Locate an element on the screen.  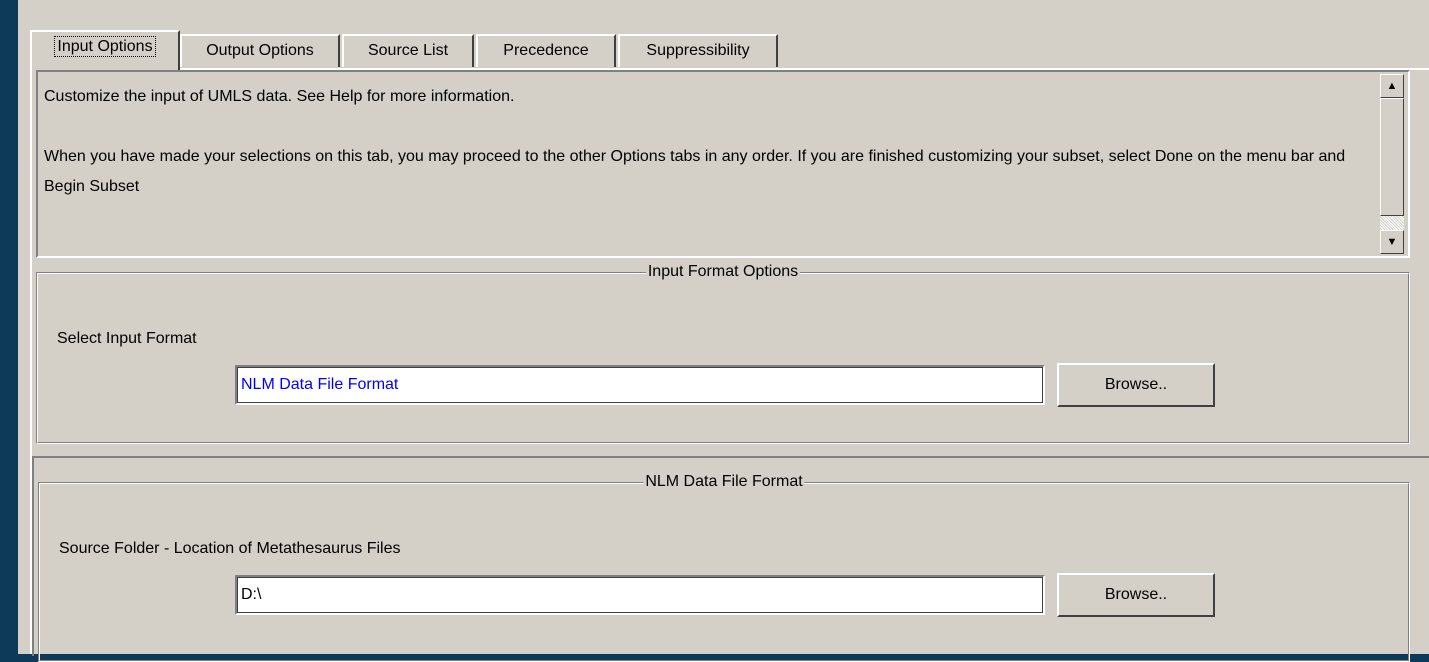
scroll-track is located at coordinates (1392, 223).